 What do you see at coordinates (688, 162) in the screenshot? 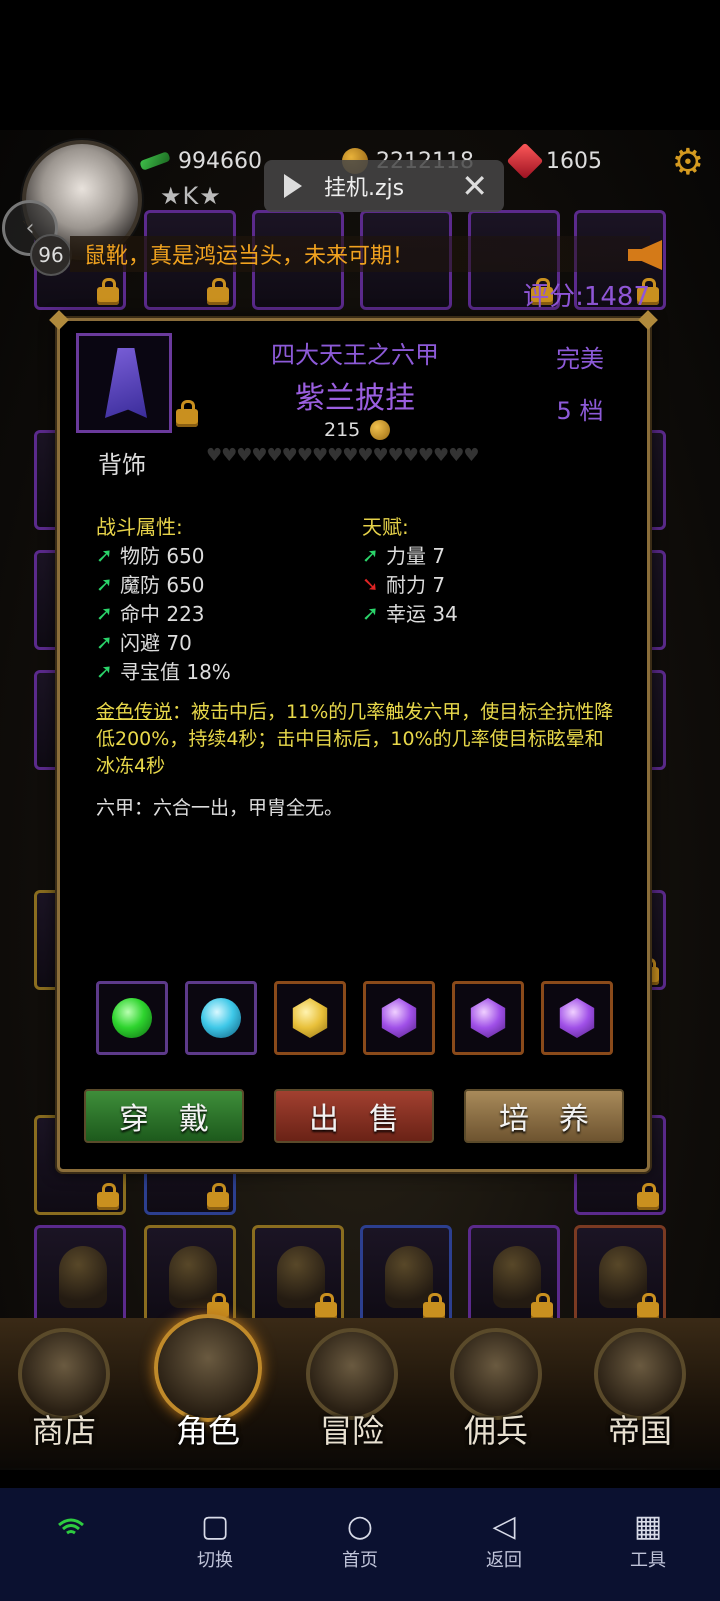
I see `gear-icon: ⚙` at bounding box center [688, 162].